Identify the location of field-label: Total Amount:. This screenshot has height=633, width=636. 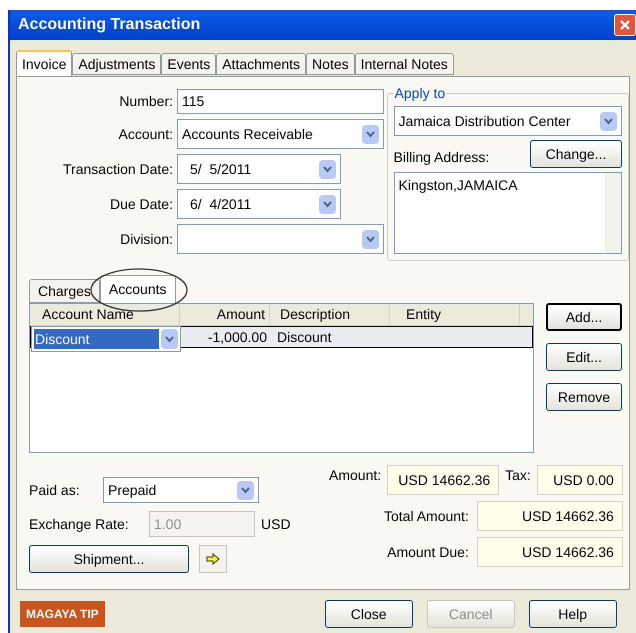
(426, 516).